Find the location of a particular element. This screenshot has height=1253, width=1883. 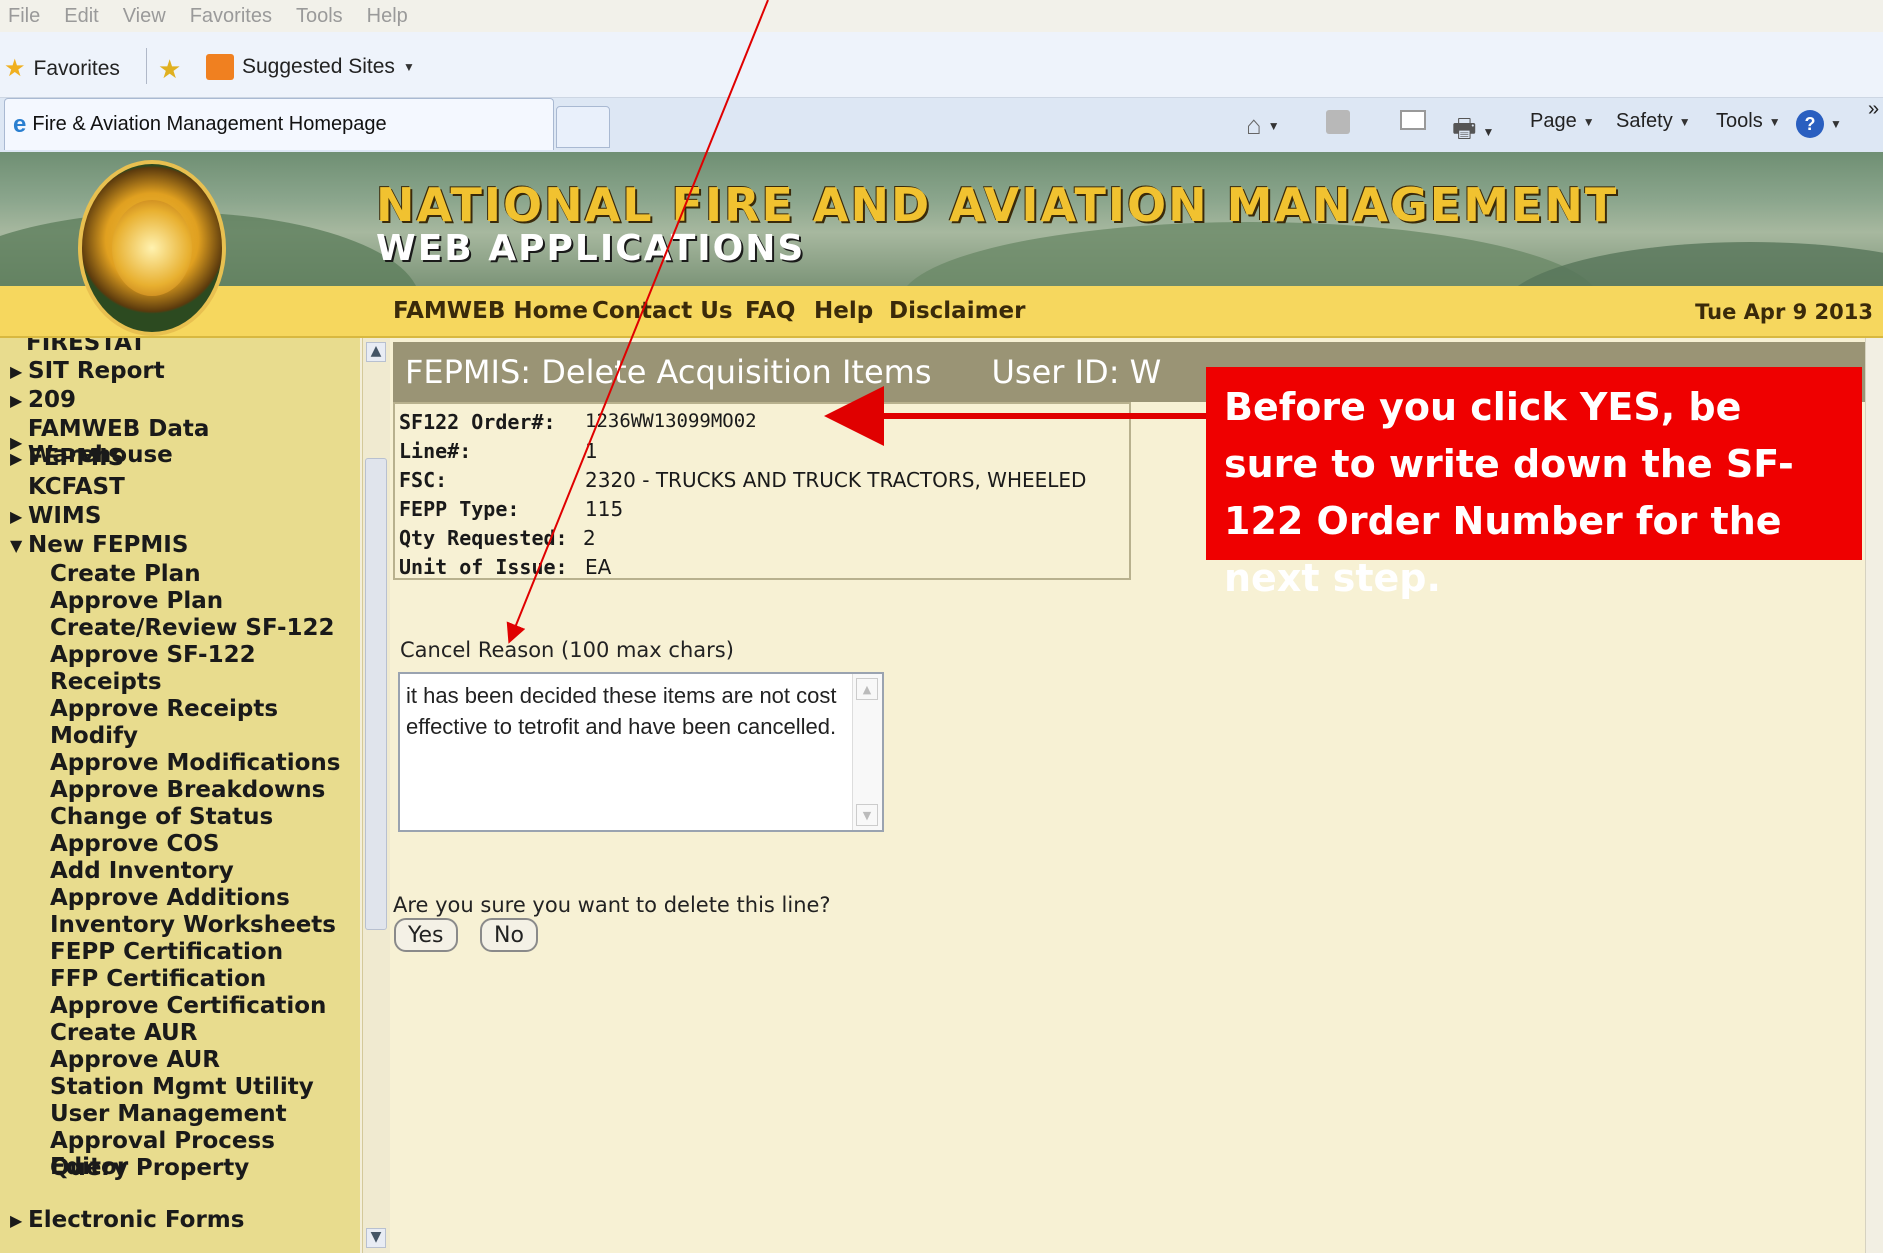

sidebar-scroll-thumb is located at coordinates (376, 694).